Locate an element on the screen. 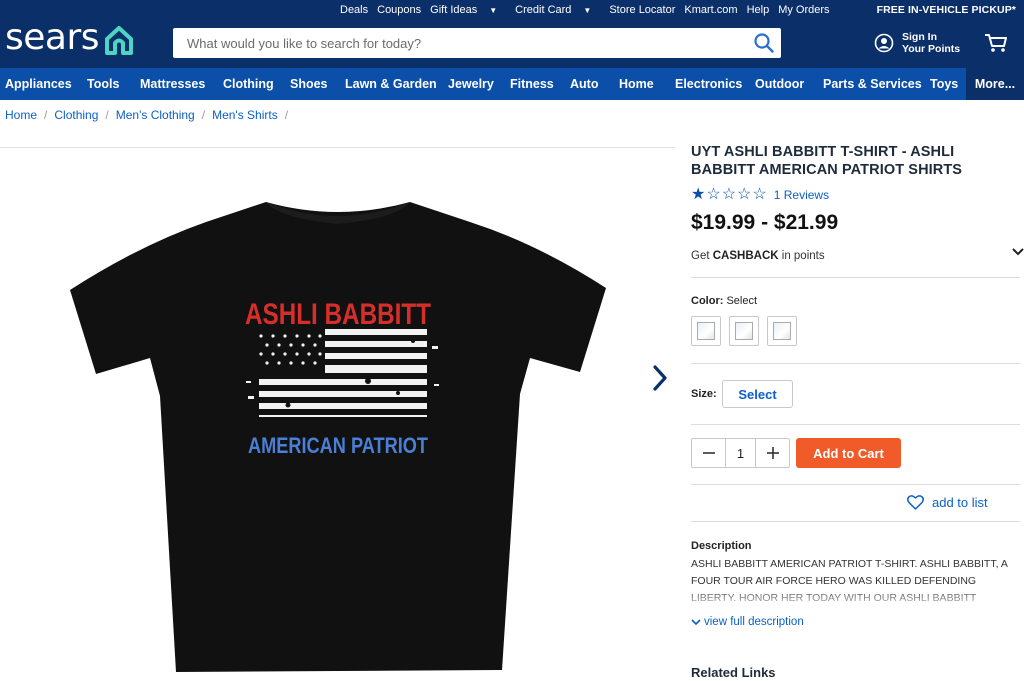 This screenshot has width=1024, height=681. cashback-row: Get CASHBACK in points is located at coordinates (856, 256).